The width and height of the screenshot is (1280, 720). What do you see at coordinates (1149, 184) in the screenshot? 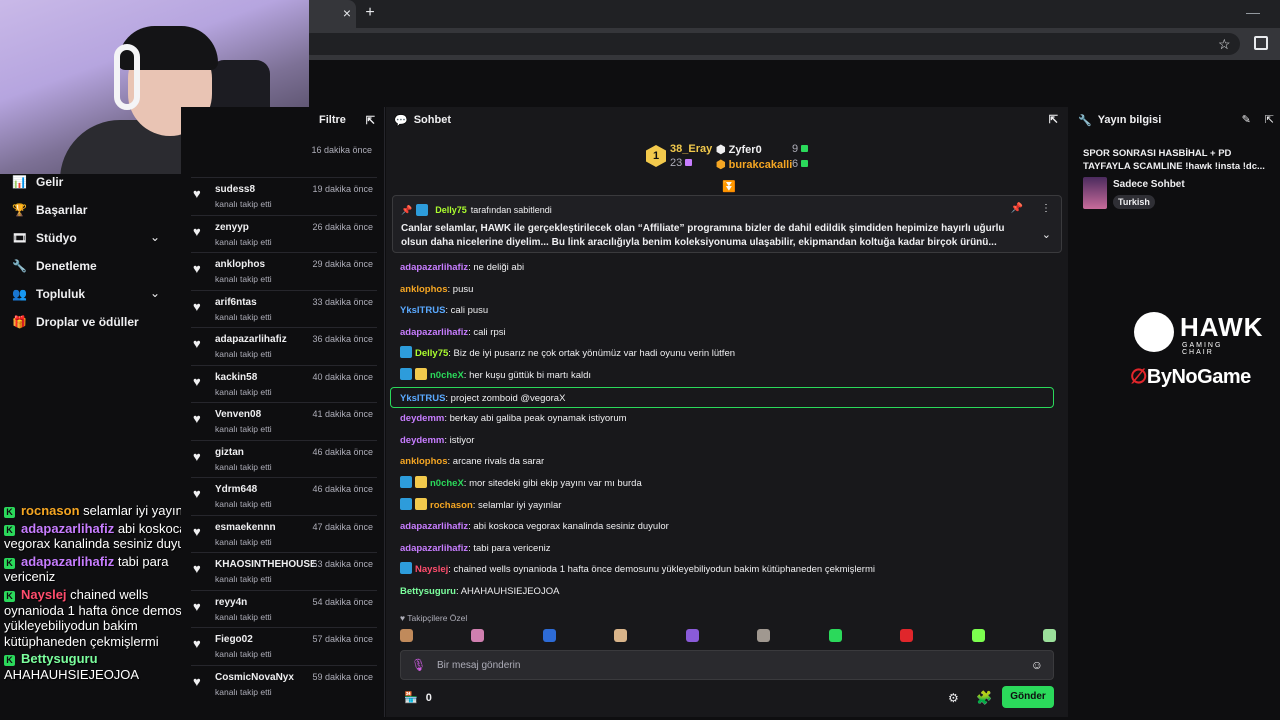
I see `stream-category: Sadece Sohbet` at bounding box center [1149, 184].